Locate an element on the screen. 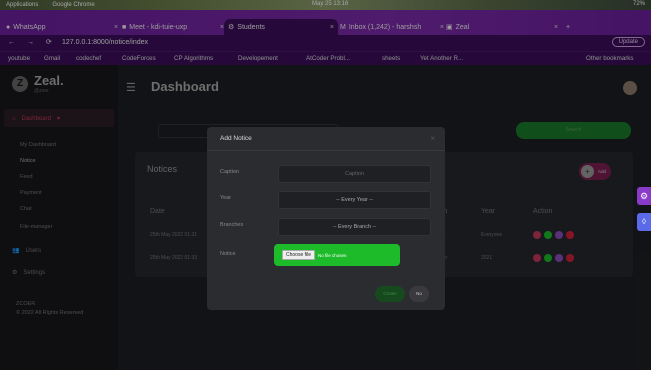  branches-select: -- Every Branch -- is located at coordinates (354, 227).